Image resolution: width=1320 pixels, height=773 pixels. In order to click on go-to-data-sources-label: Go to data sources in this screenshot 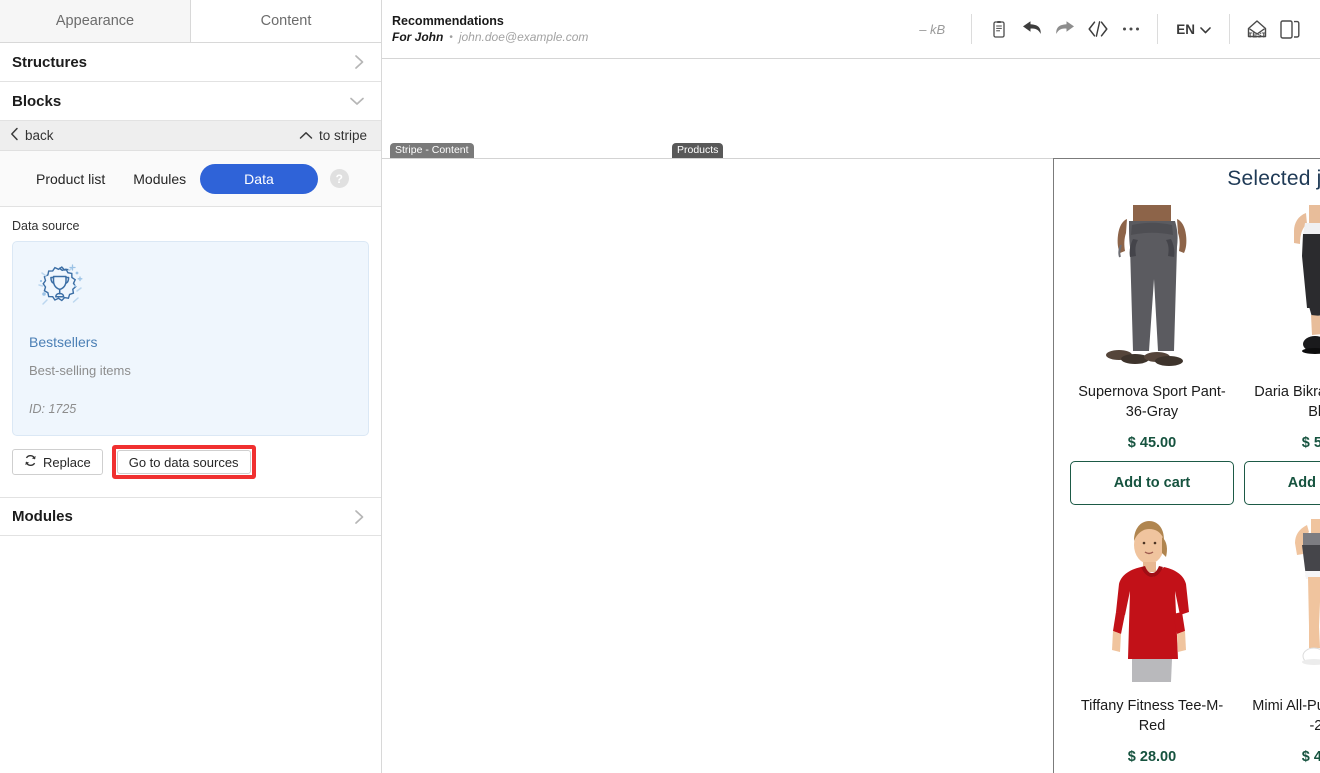, I will do `click(183, 462)`.